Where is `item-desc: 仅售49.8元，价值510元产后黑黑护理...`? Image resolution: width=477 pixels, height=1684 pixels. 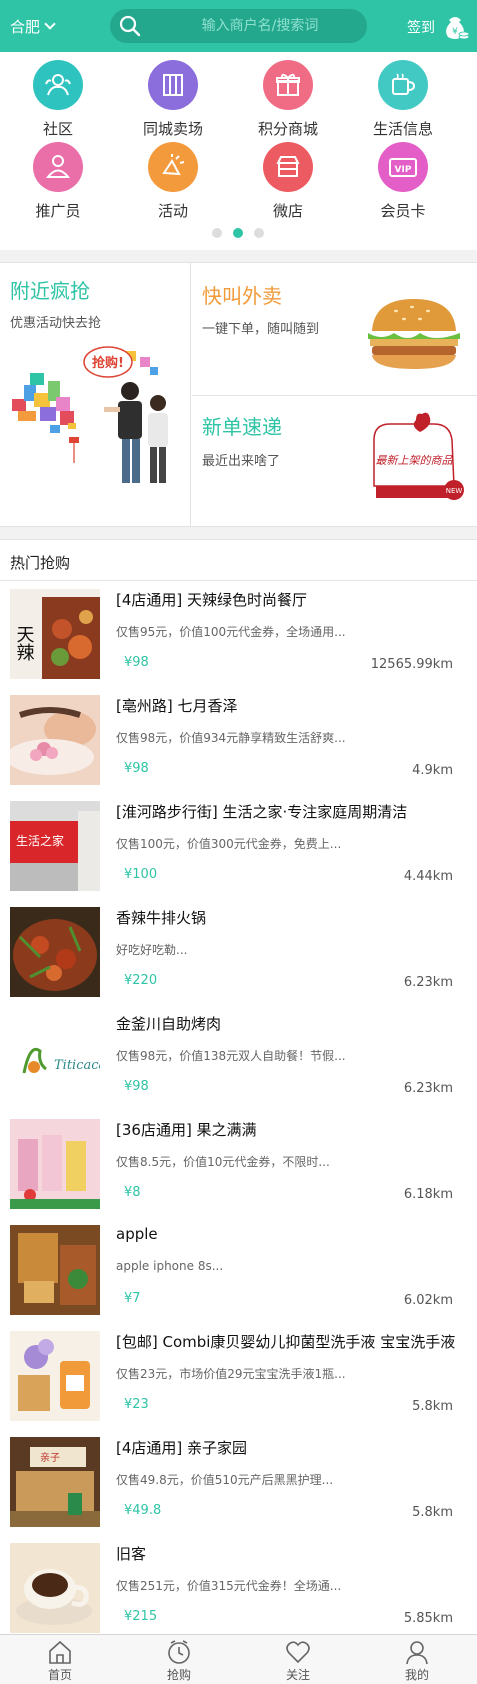
item-desc: 仅售49.8元，价值510元产后黑黑护理... is located at coordinates (225, 1480).